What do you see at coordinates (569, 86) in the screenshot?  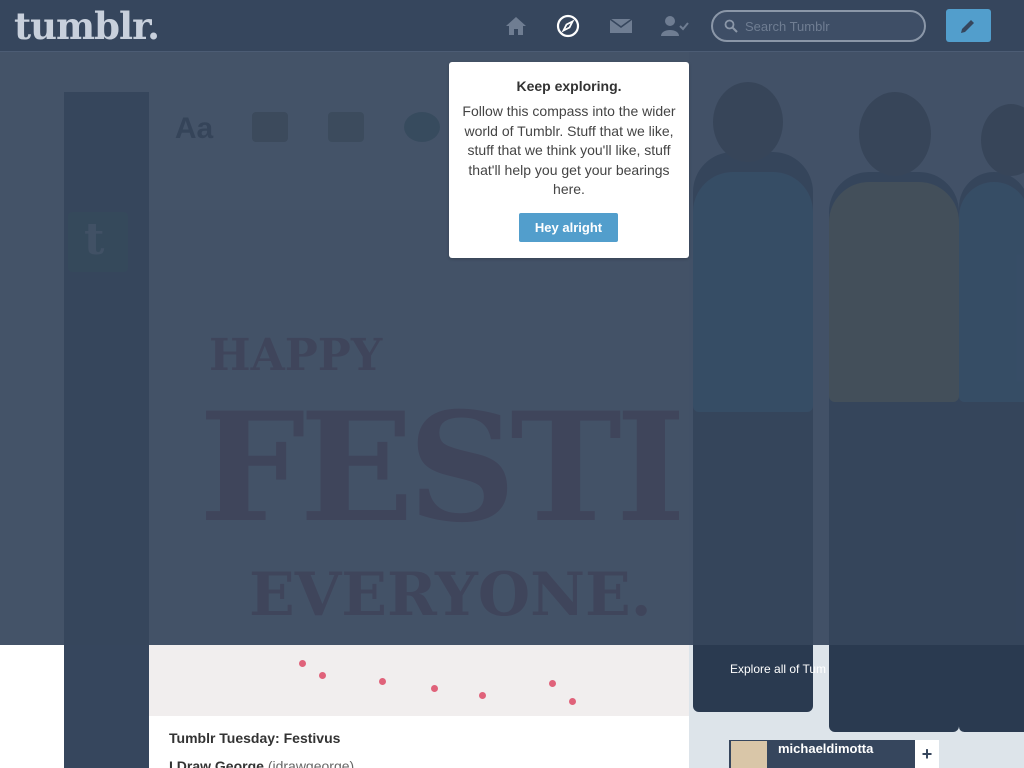 I see `tooltip-title: Keep exploring.` at bounding box center [569, 86].